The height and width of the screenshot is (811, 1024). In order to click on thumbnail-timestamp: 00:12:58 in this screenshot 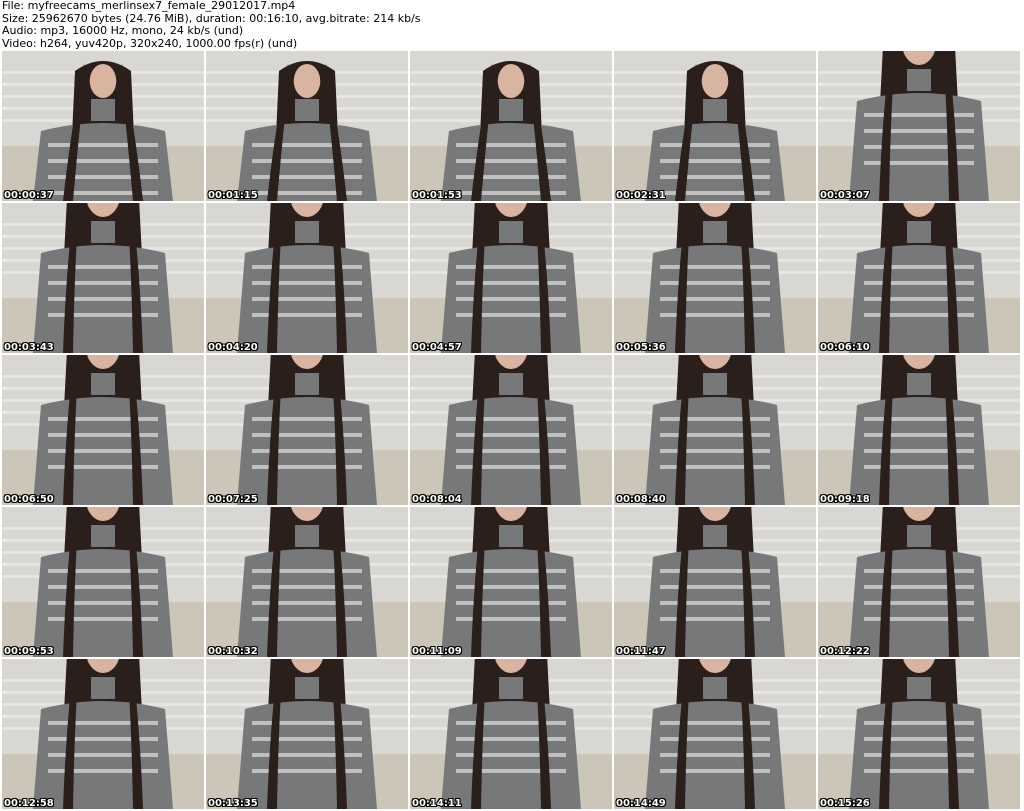, I will do `click(29, 803)`.